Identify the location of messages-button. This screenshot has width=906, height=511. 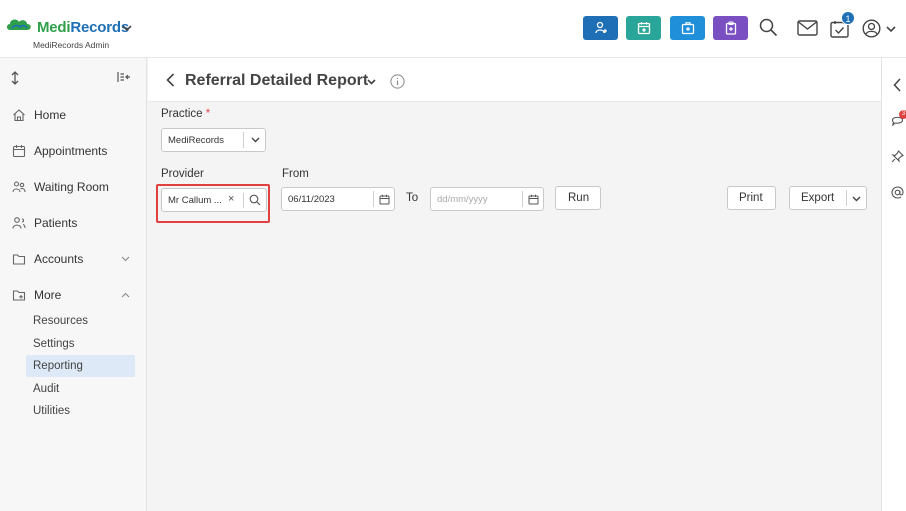
(807, 28).